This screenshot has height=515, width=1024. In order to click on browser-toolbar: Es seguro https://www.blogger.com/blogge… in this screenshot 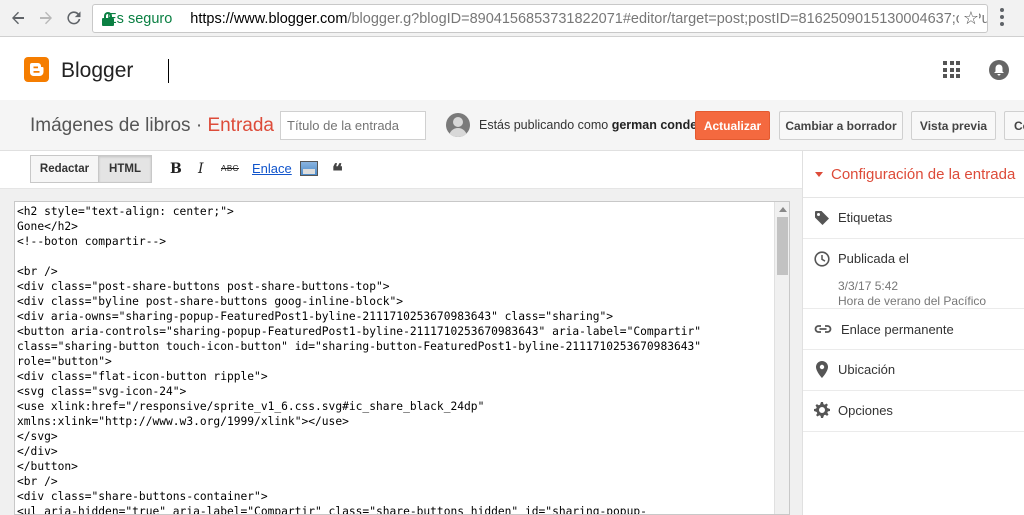, I will do `click(512, 18)`.